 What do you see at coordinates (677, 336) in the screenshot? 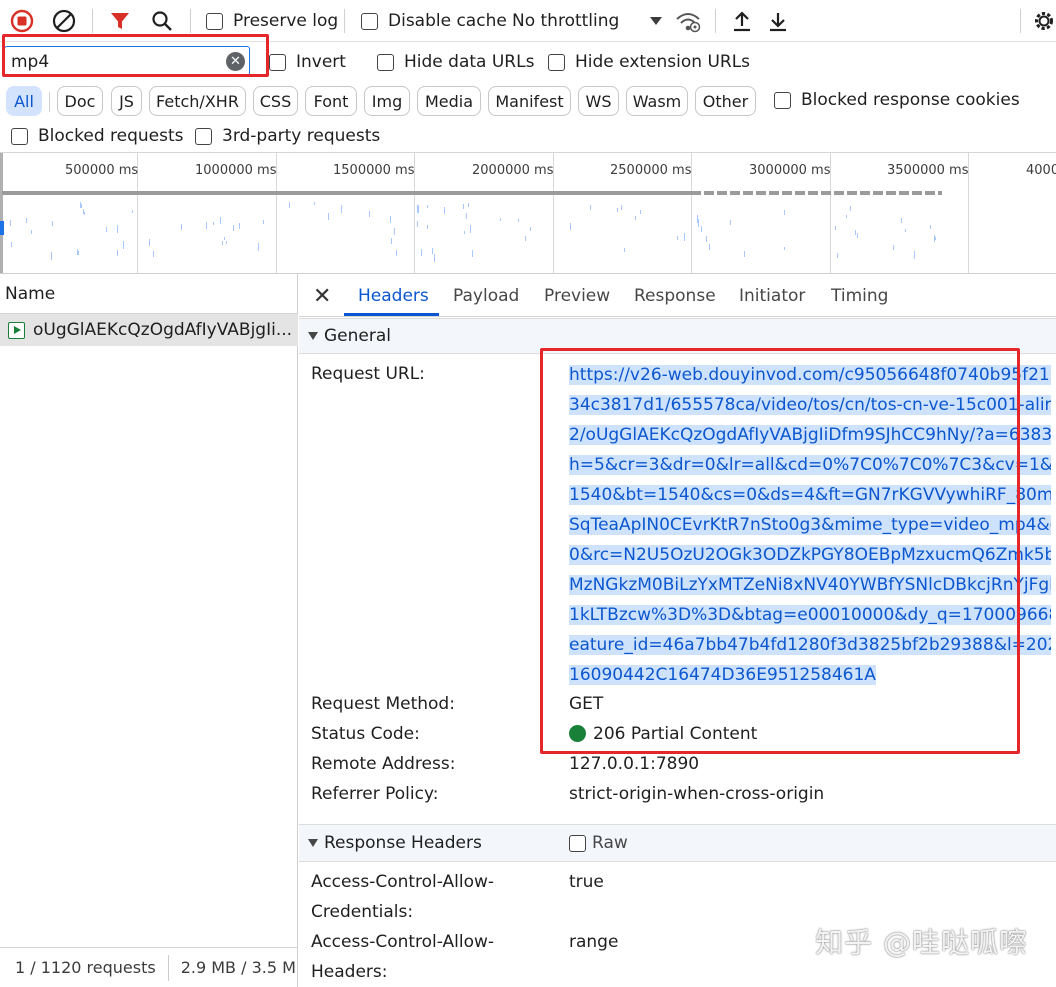
I see `general-section-header: General` at bounding box center [677, 336].